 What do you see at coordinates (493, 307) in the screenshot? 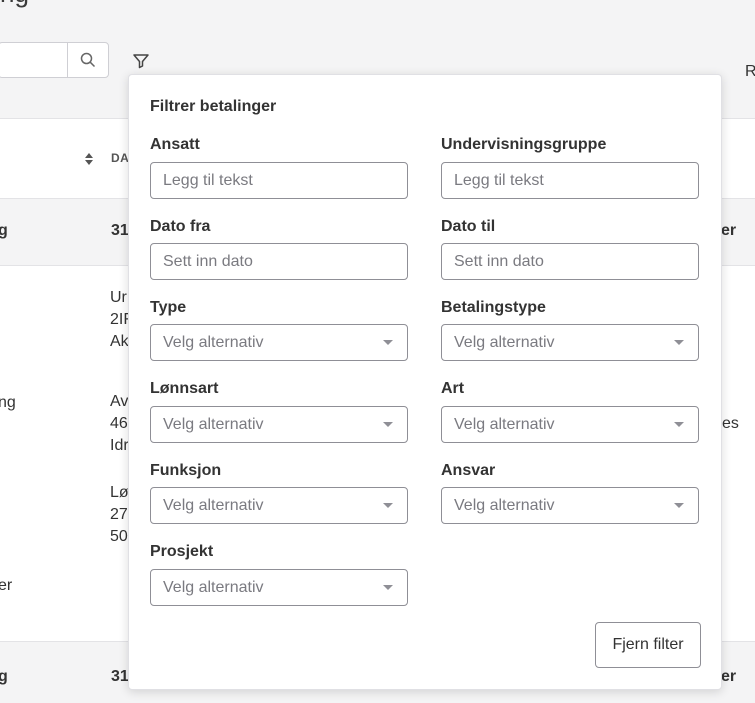
I see `betalingstype-label: Betalingstype` at bounding box center [493, 307].